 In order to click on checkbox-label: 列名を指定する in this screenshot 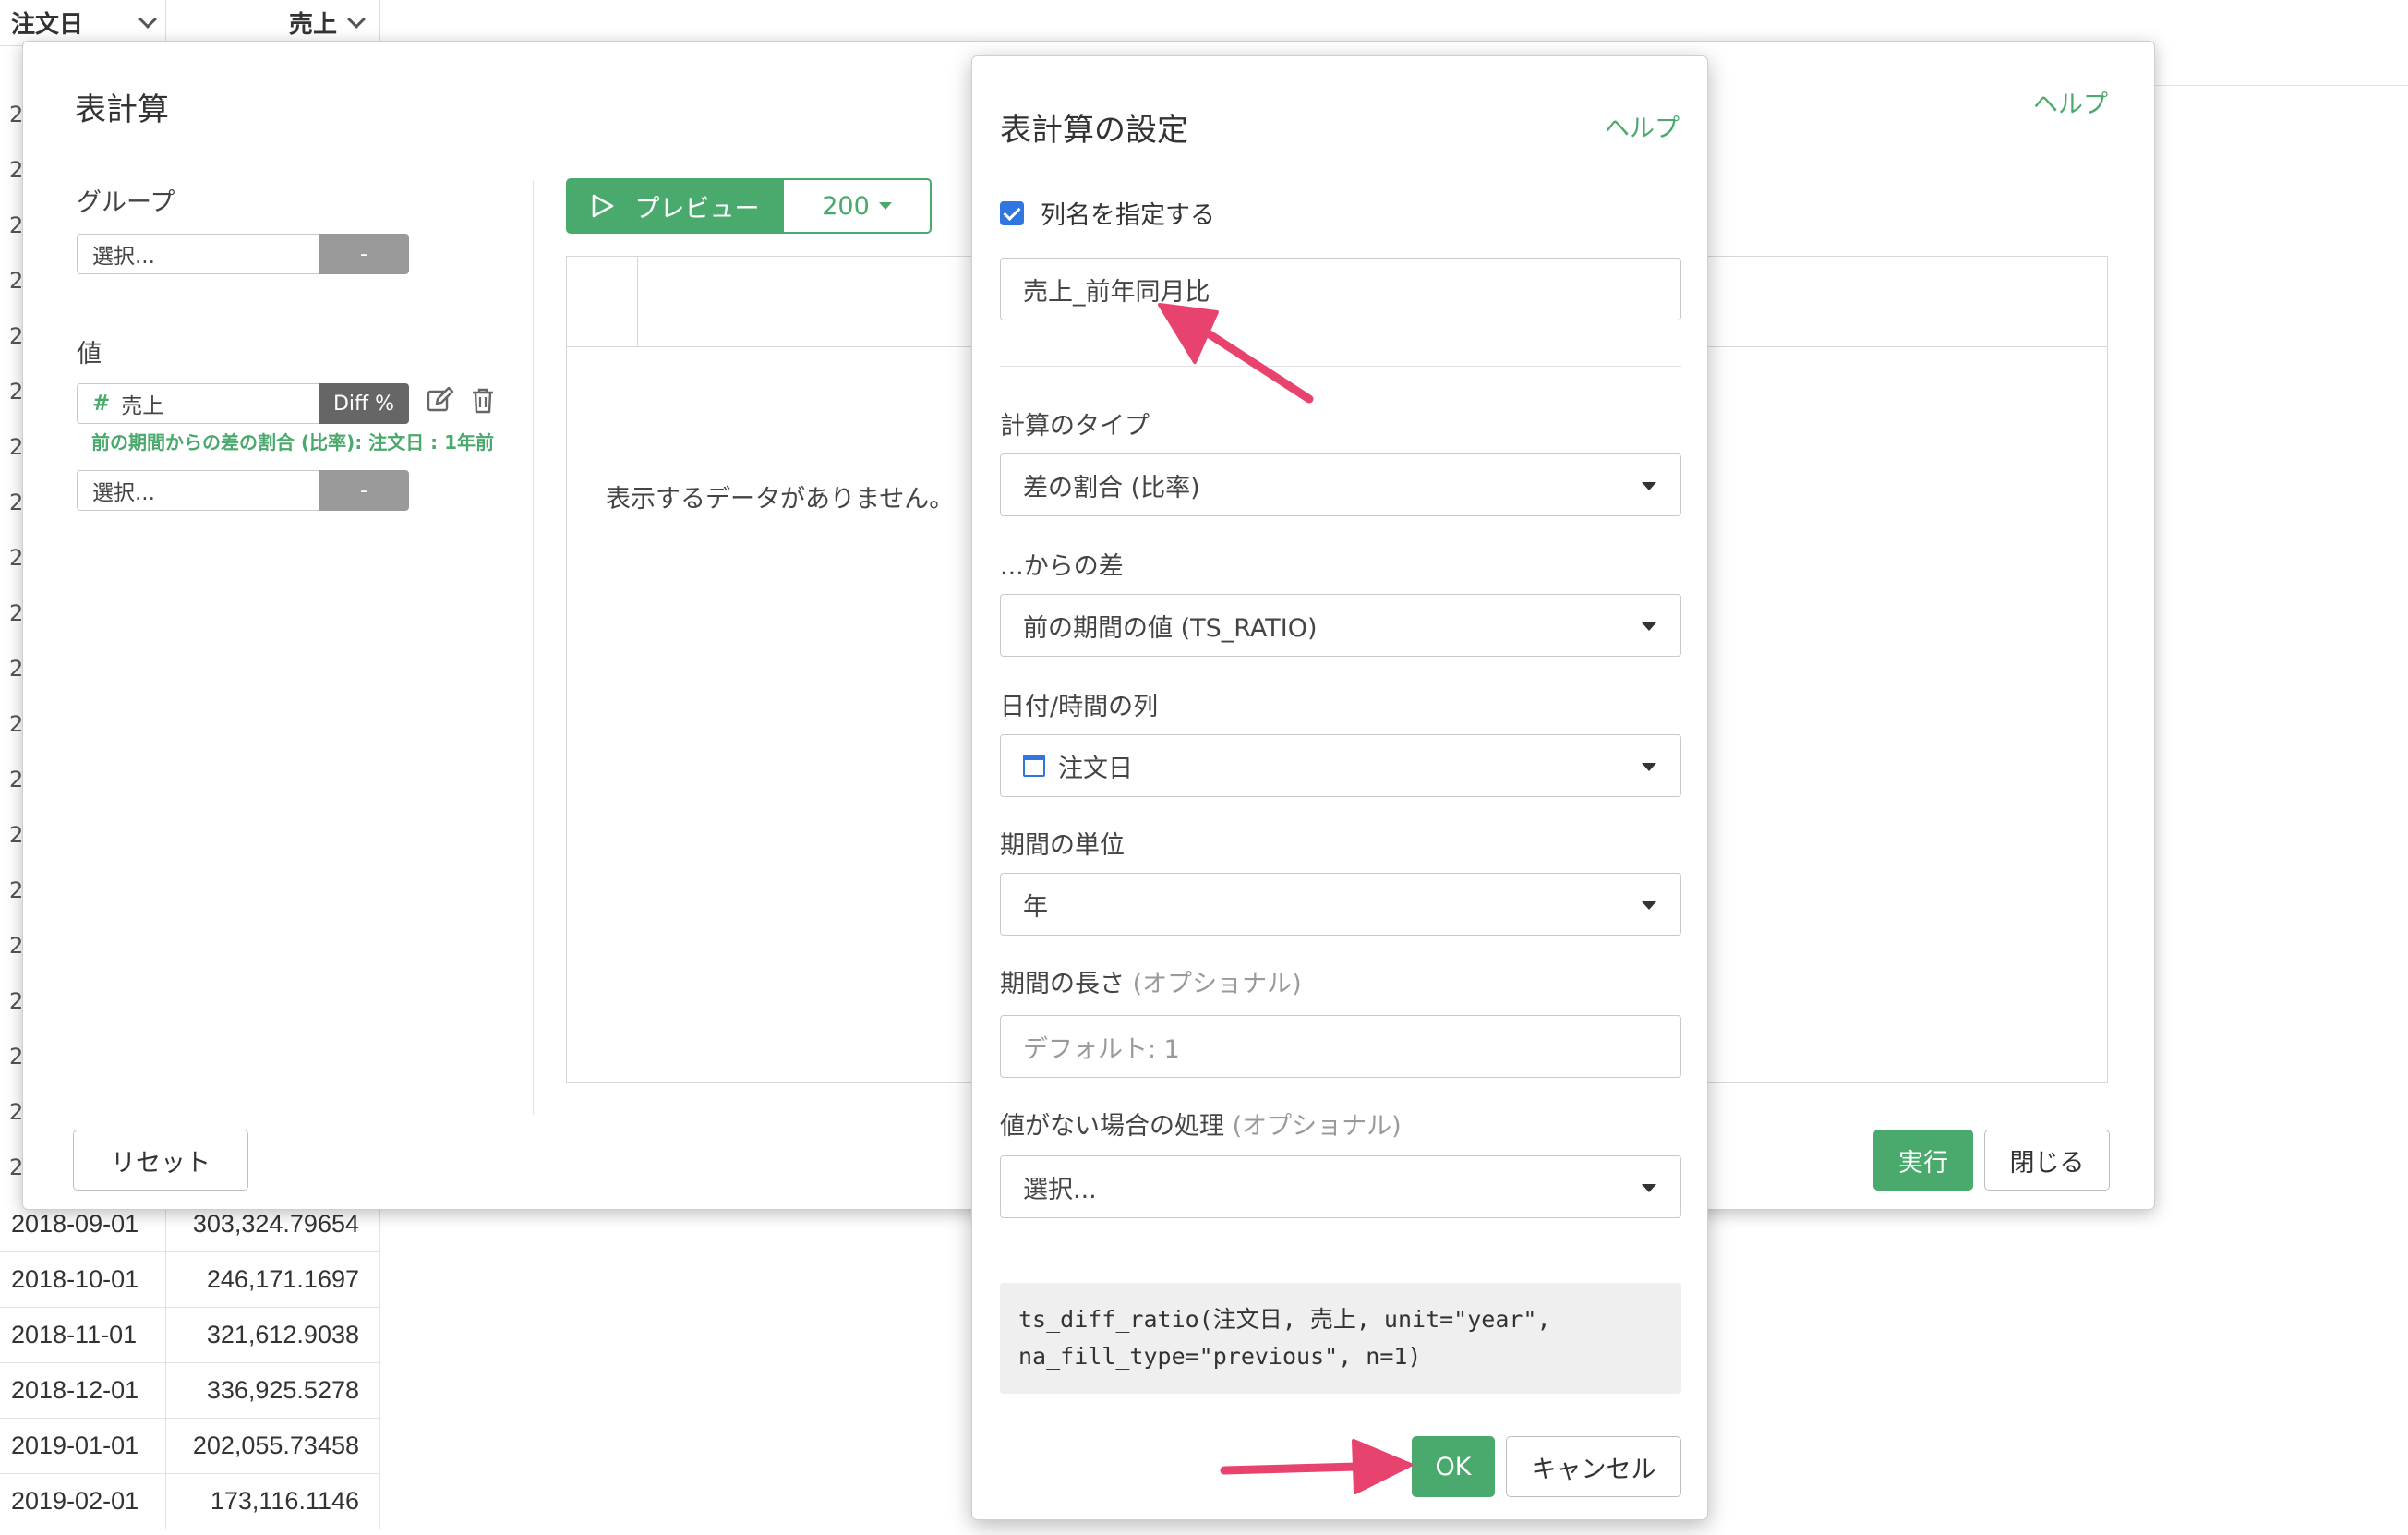, I will do `click(1128, 215)`.